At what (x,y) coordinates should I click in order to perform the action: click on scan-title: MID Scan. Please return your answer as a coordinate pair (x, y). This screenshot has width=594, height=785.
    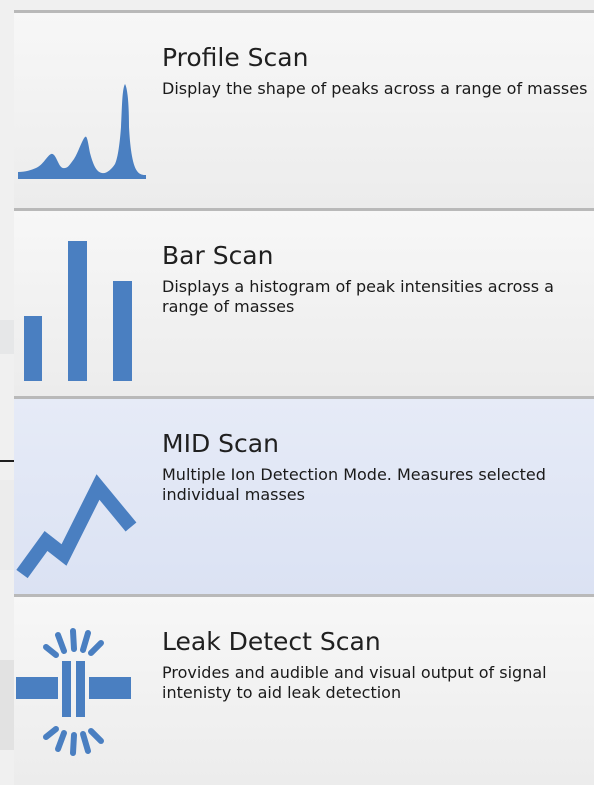
    Looking at the image, I should click on (220, 443).